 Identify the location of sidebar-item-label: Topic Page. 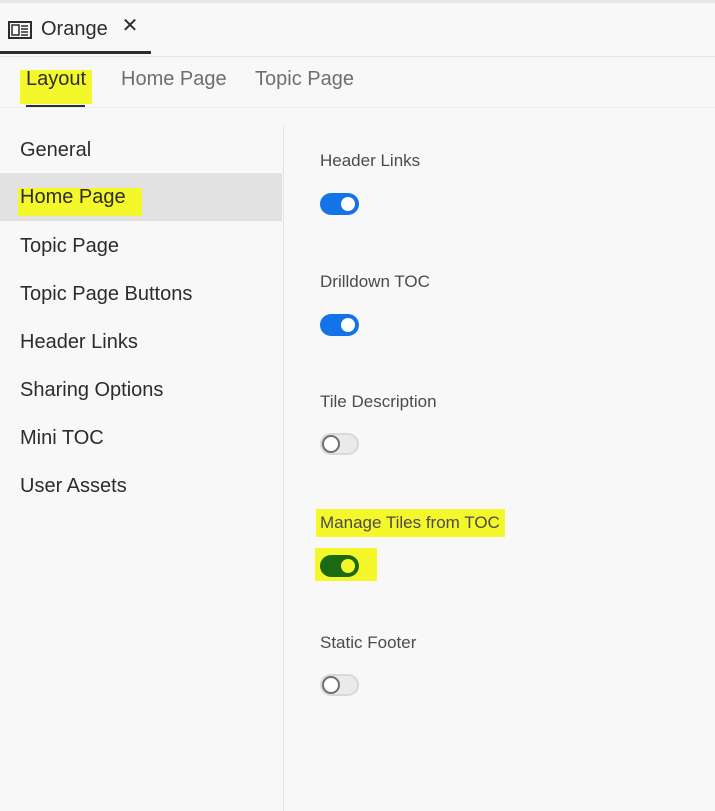
(69, 246).